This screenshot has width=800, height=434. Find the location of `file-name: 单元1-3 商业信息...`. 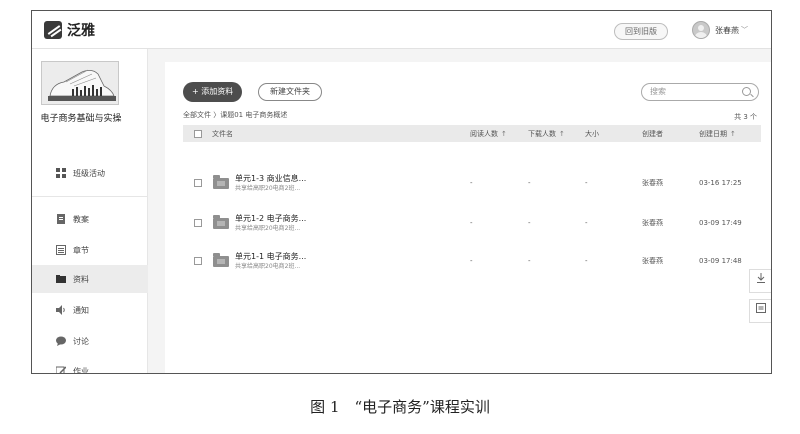

file-name: 单元1-3 商业信息... is located at coordinates (270, 178).